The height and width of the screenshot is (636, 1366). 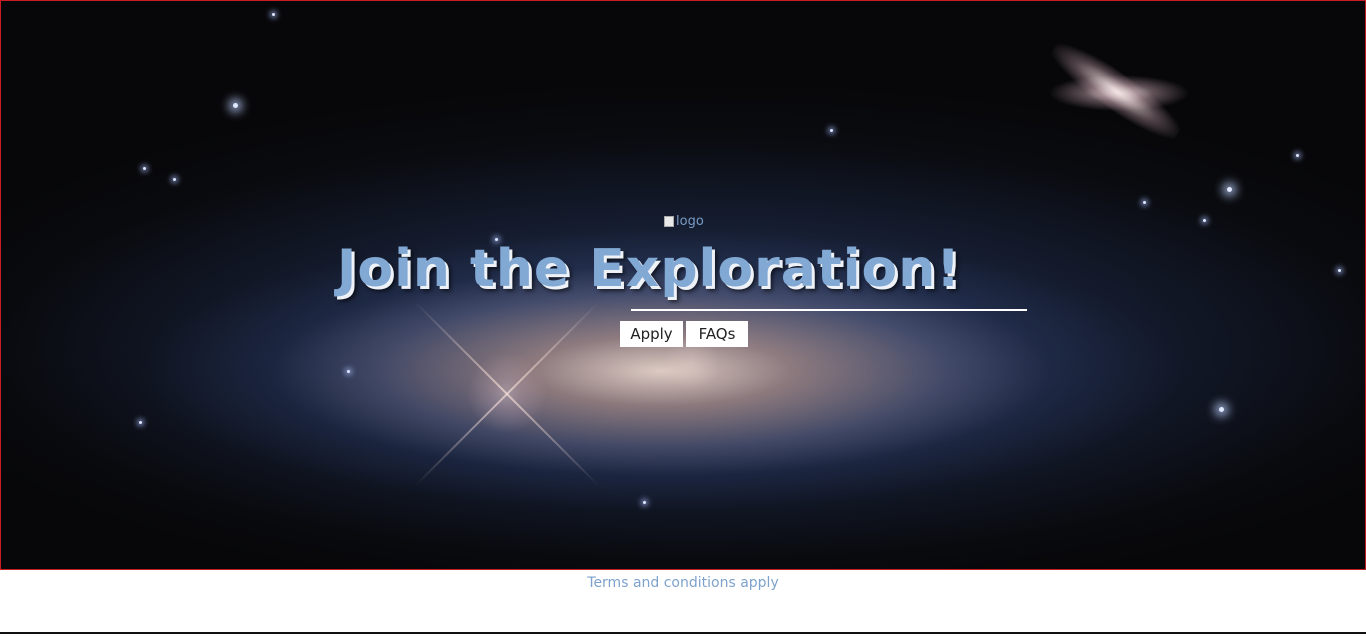 I want to click on terms-notice: Terms and conditions apply, so click(x=683, y=583).